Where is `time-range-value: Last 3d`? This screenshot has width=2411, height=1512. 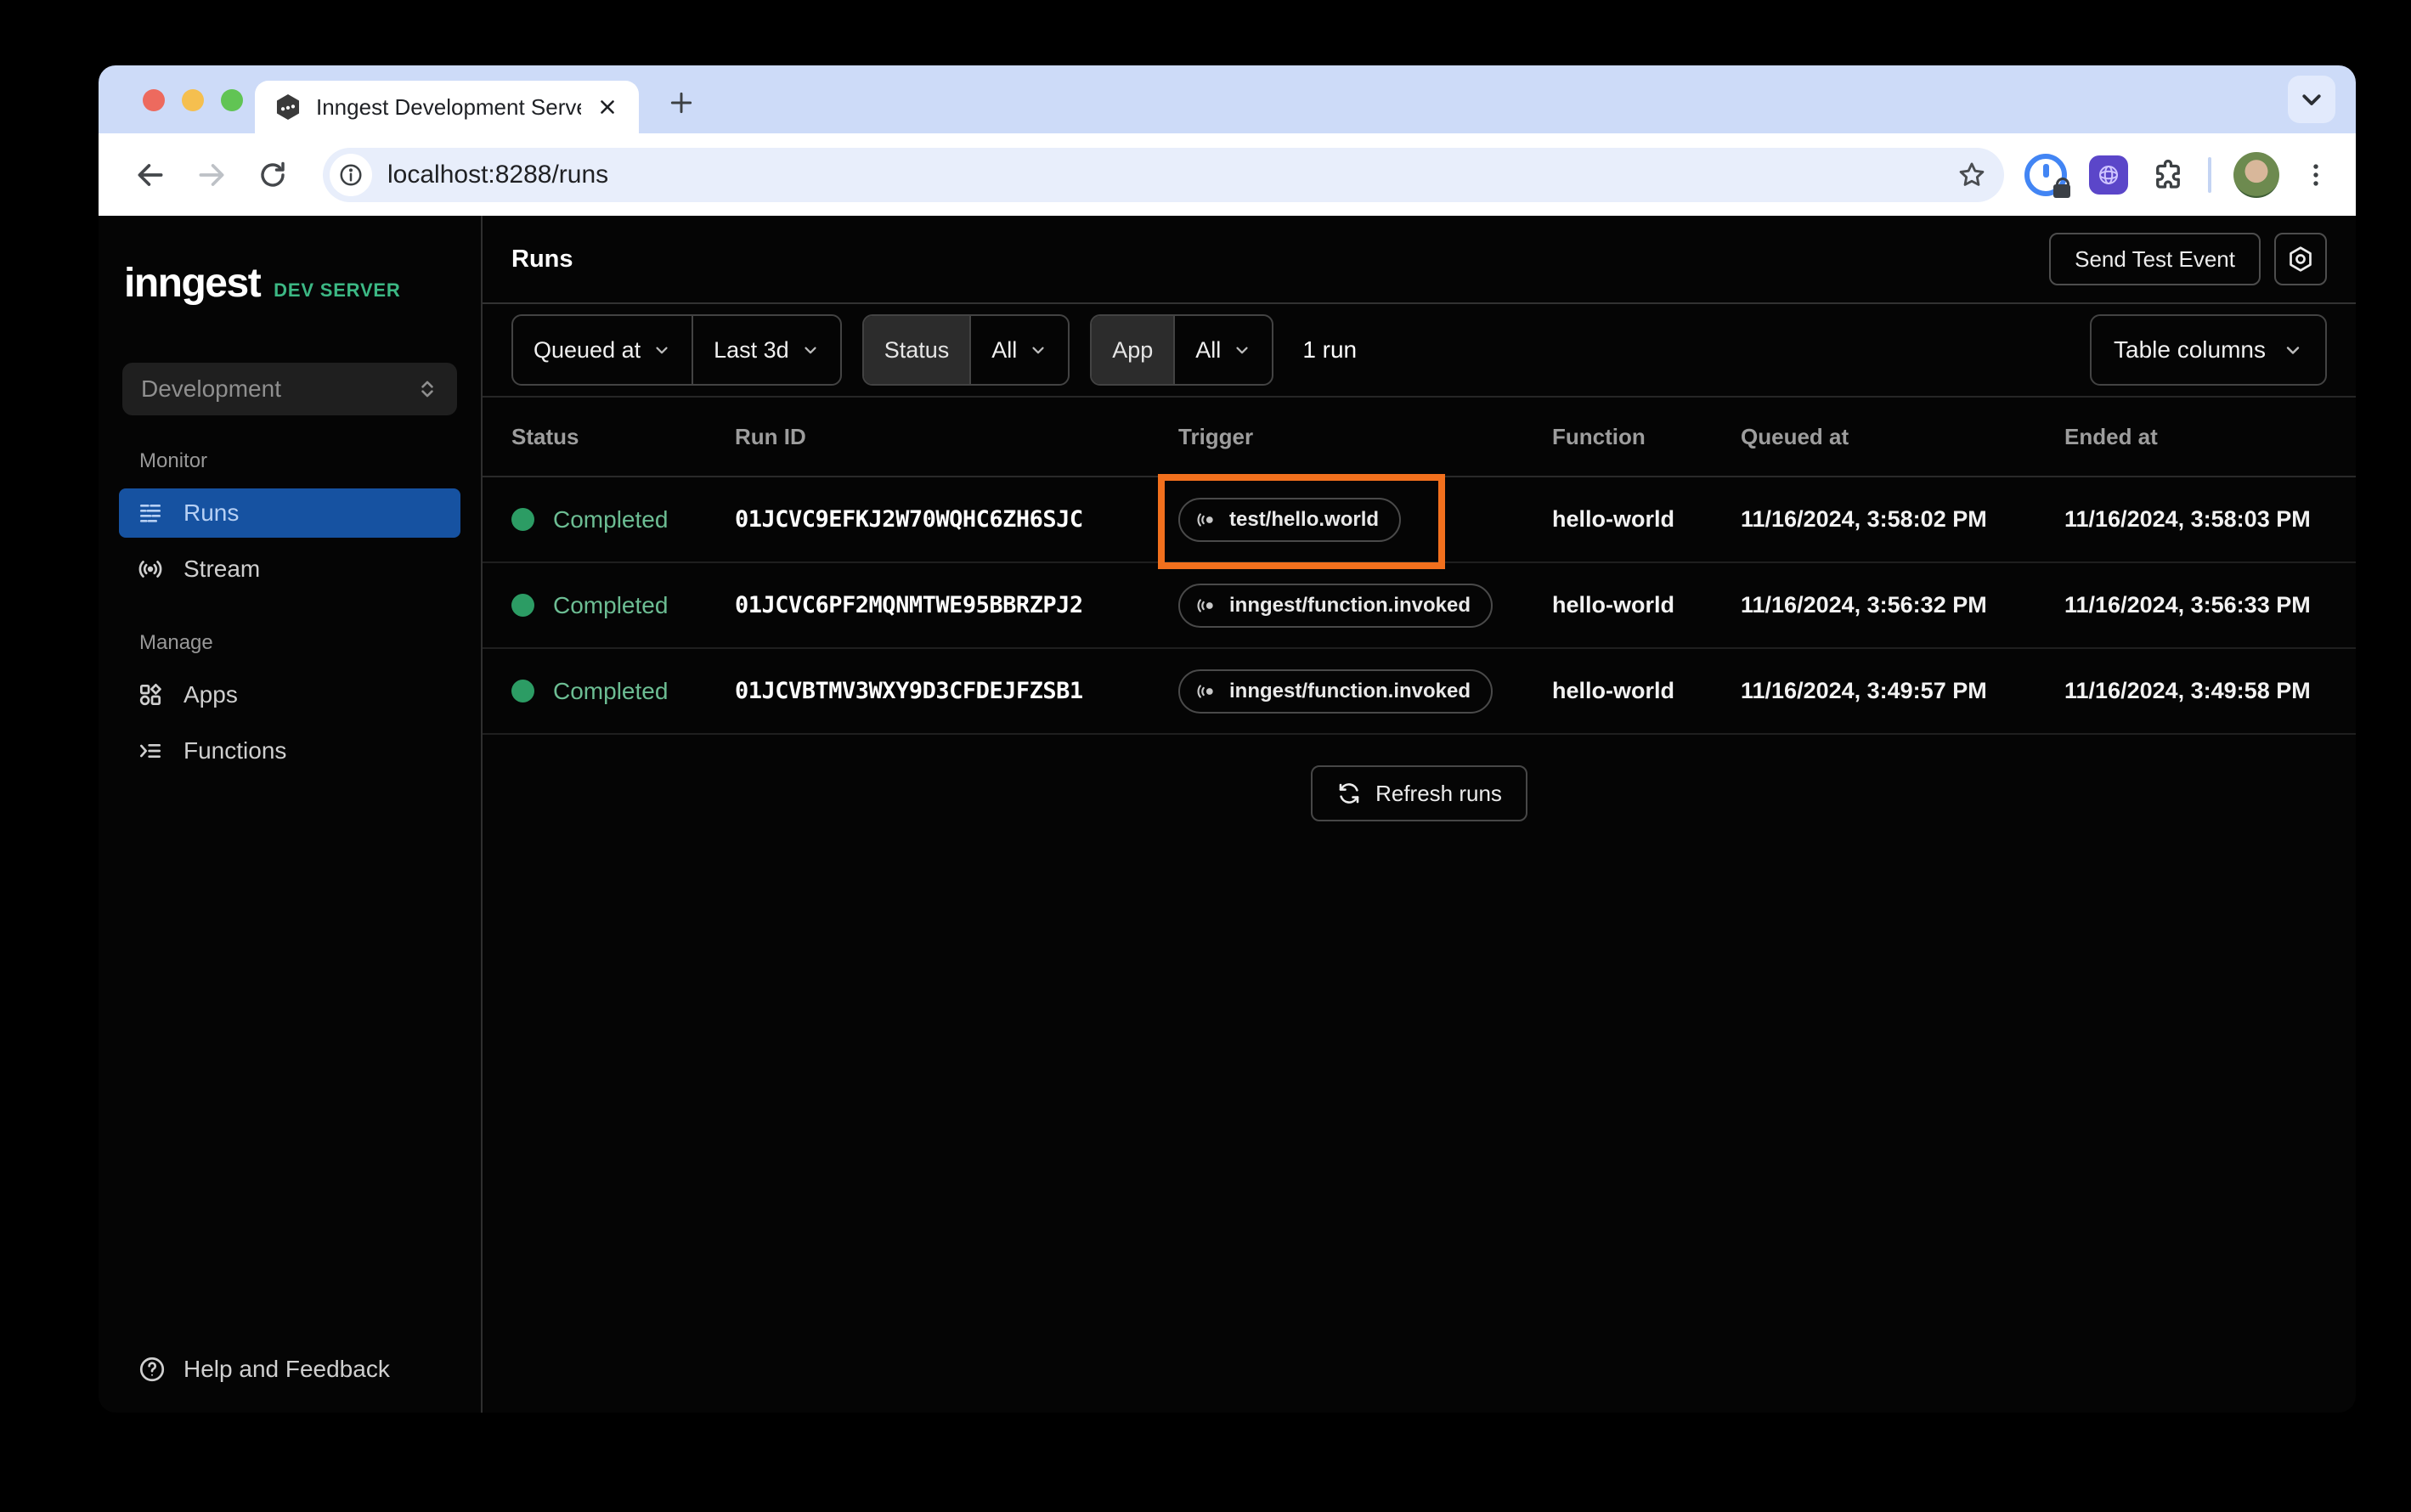 time-range-value: Last 3d is located at coordinates (751, 349).